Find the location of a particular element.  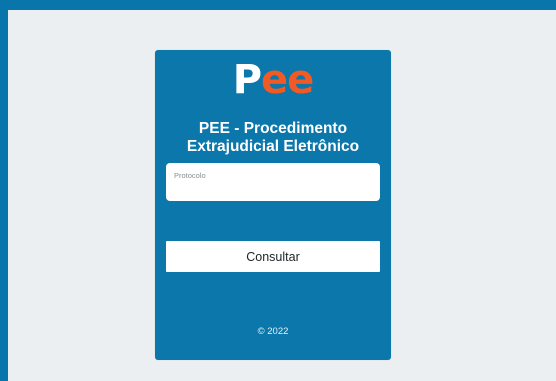

consult-button: Consultar is located at coordinates (273, 256).